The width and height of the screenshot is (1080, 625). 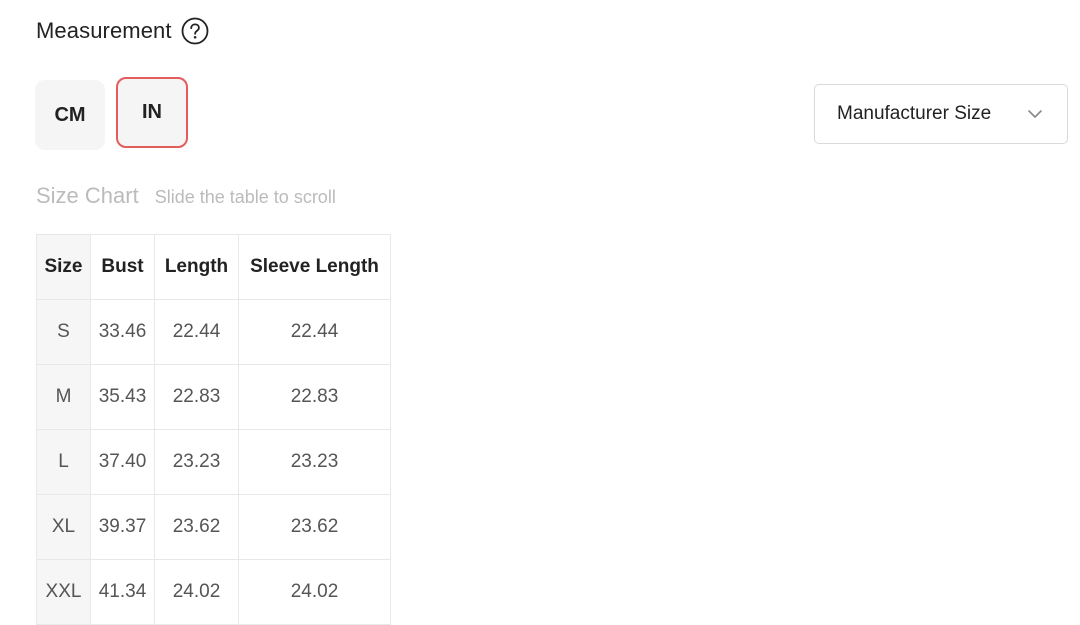 What do you see at coordinates (122, 592) in the screenshot?
I see `cell-bust: 41.34` at bounding box center [122, 592].